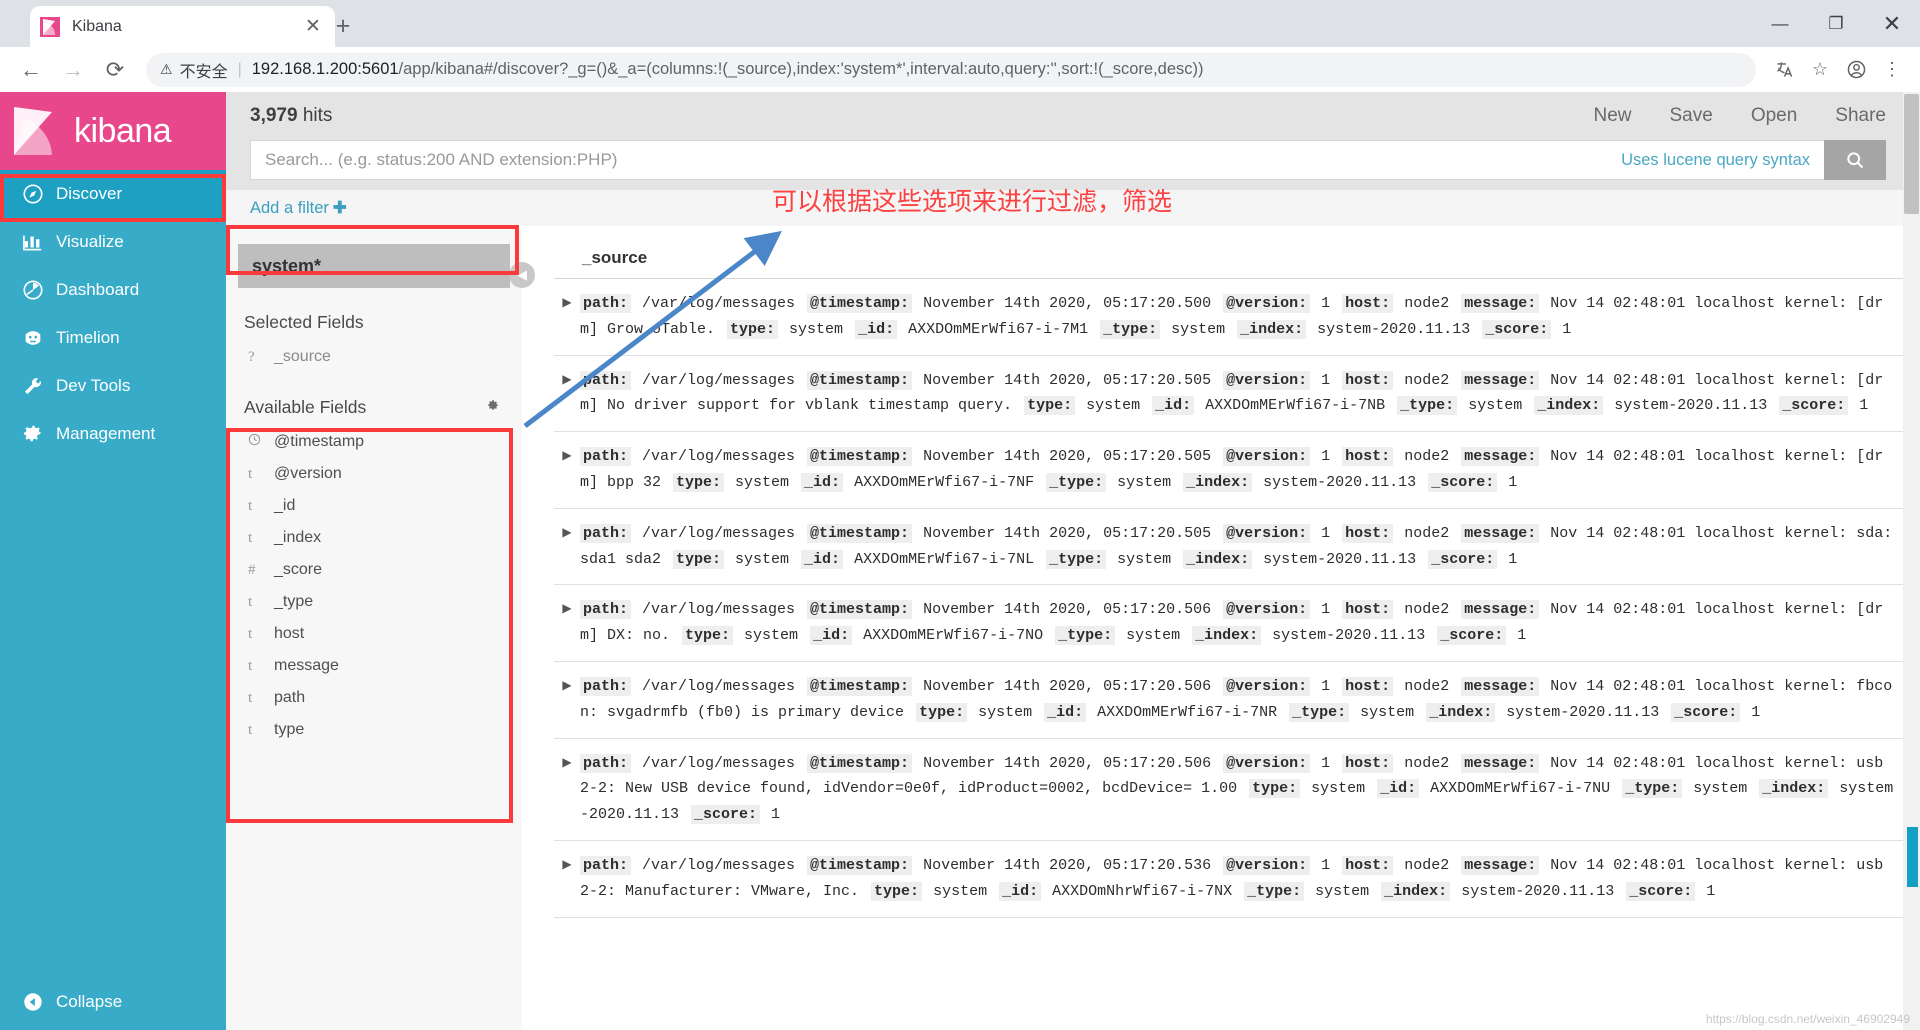  What do you see at coordinates (522, 275) in the screenshot?
I see `sidebar-collapse-handle-icon: ◀` at bounding box center [522, 275].